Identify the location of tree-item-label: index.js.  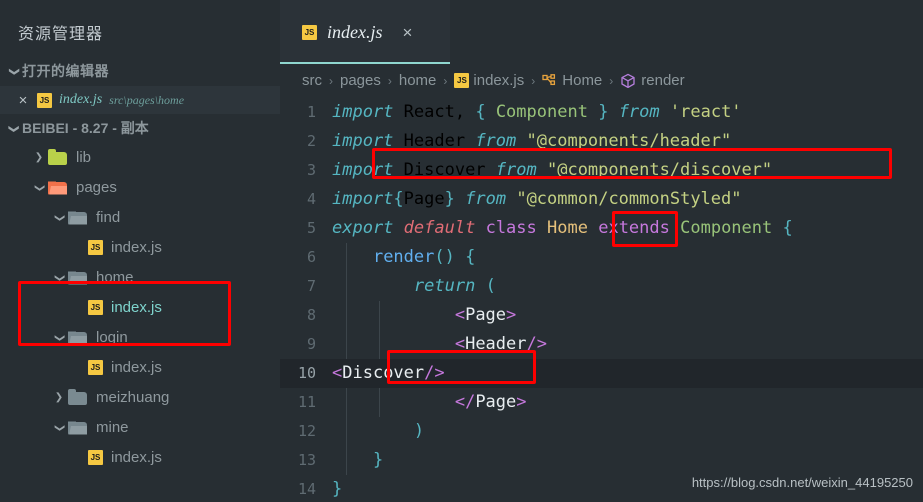
(136, 247).